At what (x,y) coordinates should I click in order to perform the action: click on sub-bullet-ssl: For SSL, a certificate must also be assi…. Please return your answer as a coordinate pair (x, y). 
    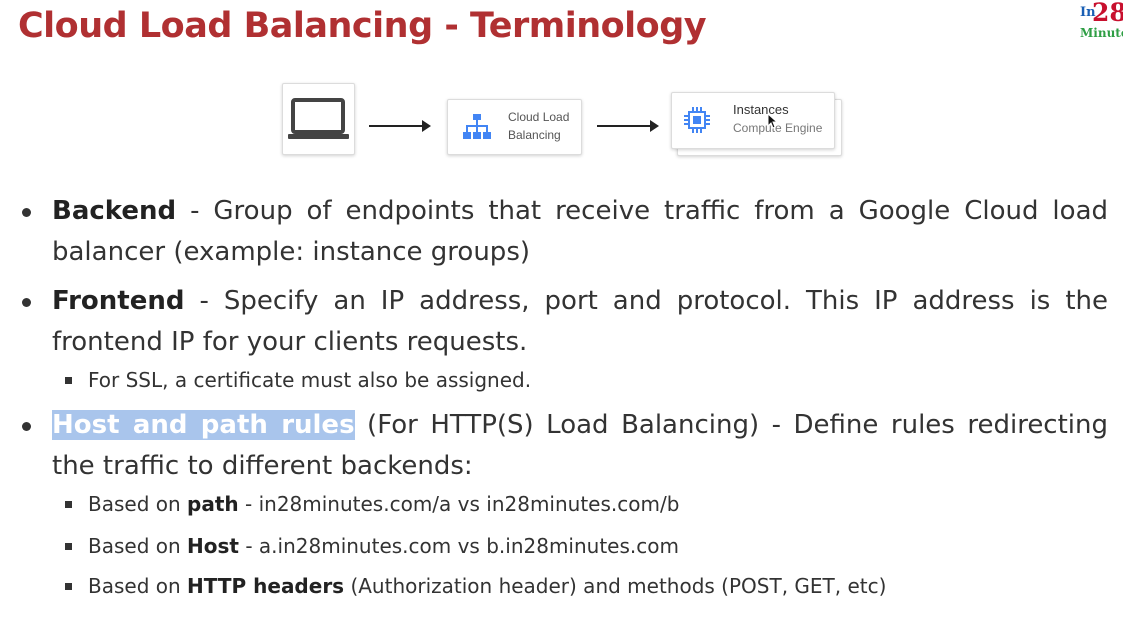
    Looking at the image, I should click on (298, 380).